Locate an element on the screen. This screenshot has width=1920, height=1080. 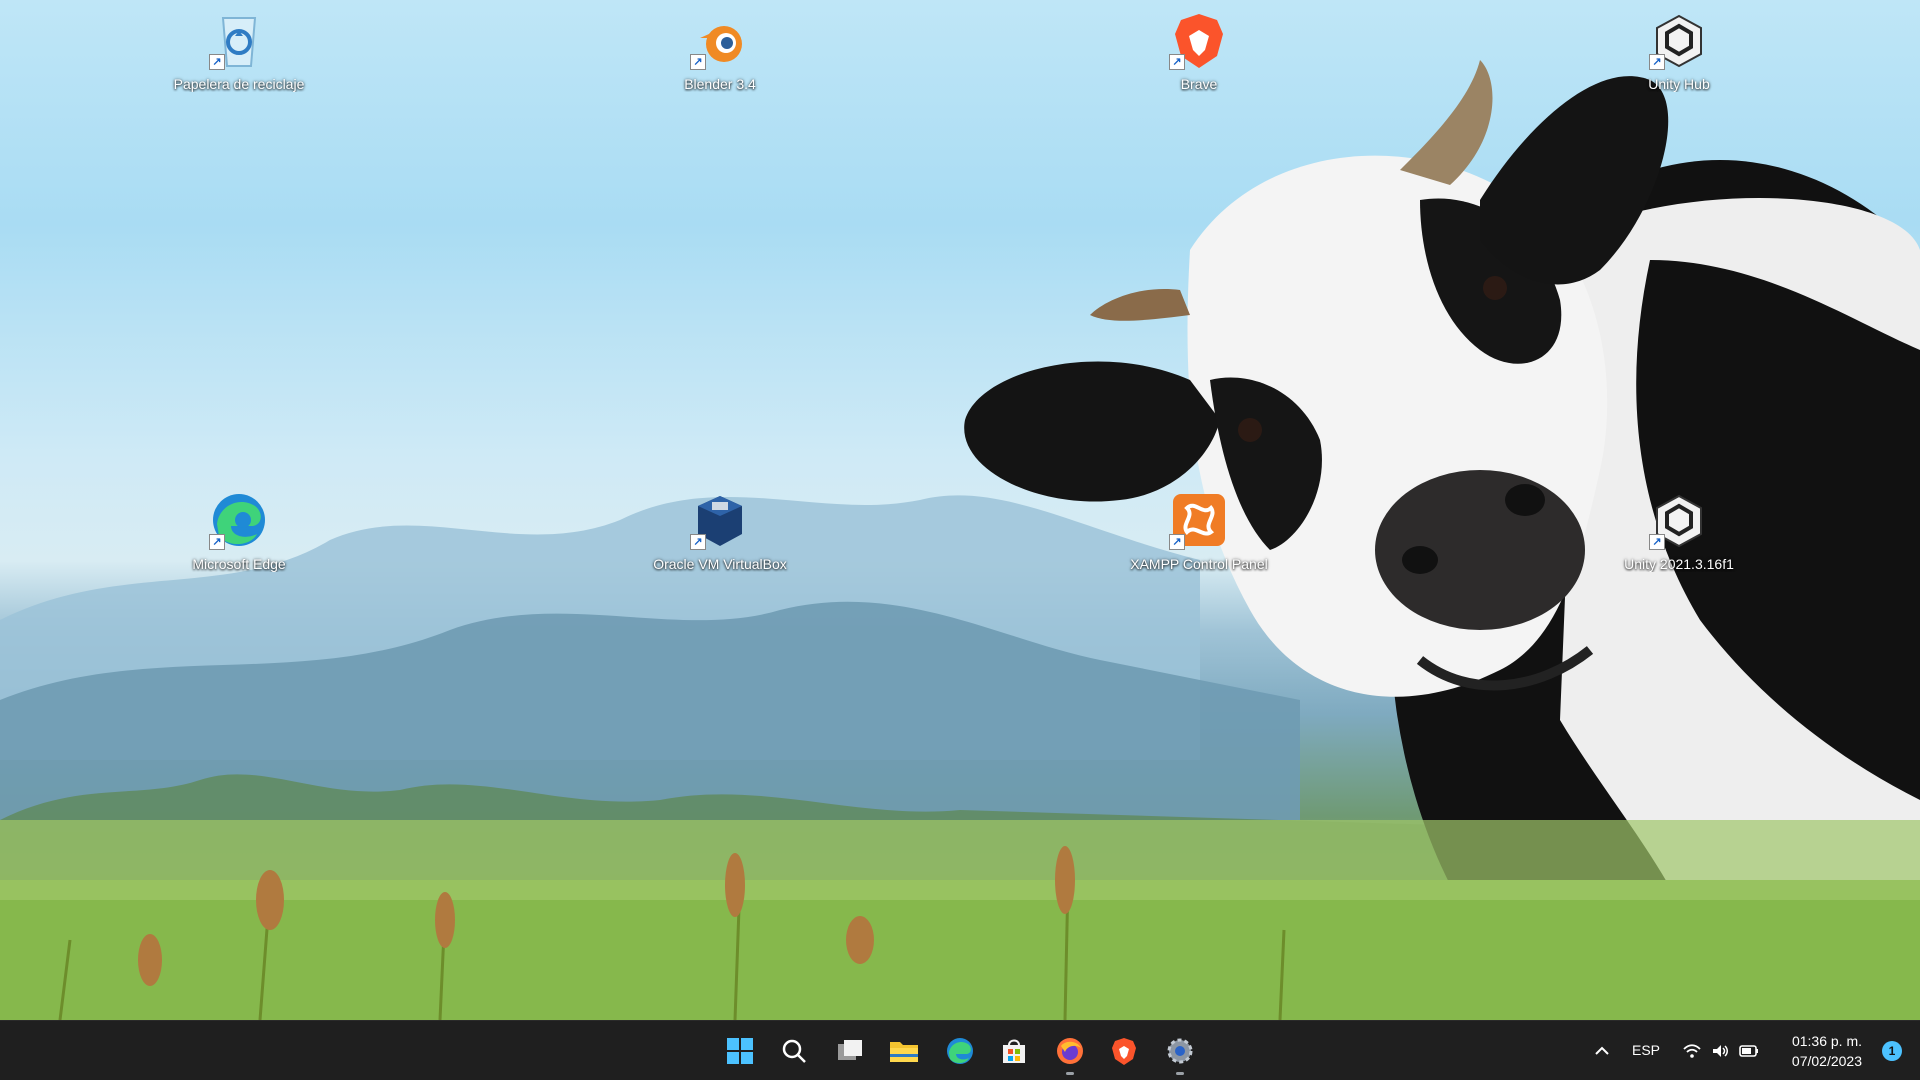
settings-button is located at coordinates (1180, 1054).